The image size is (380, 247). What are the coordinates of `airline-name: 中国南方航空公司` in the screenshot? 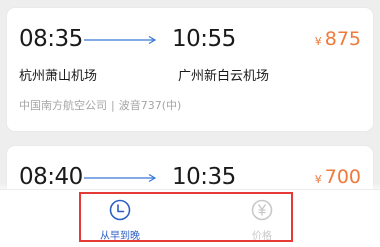 It's located at (63, 105).